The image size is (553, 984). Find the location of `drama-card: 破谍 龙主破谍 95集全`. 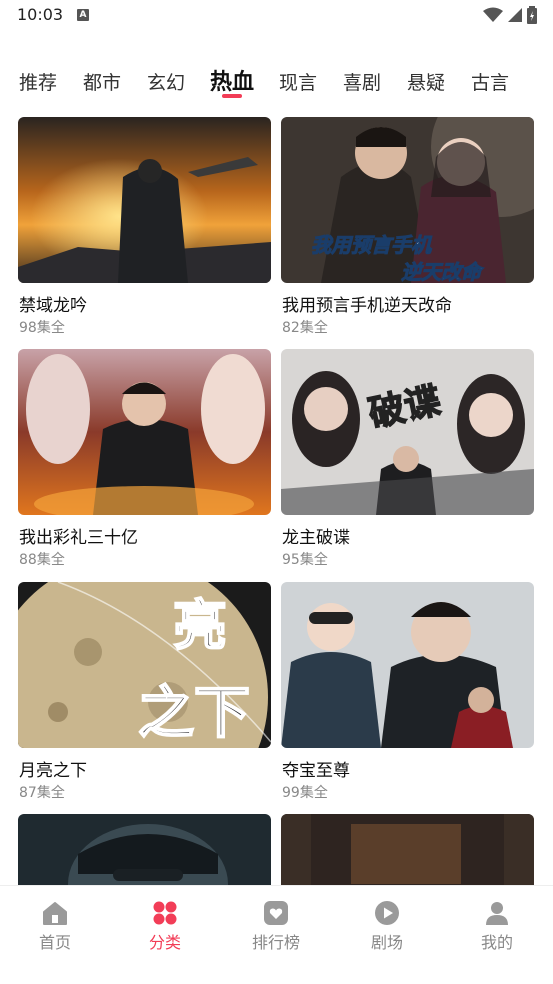

drama-card: 破谍 龙主破谍 95集全 is located at coordinates (407, 461).